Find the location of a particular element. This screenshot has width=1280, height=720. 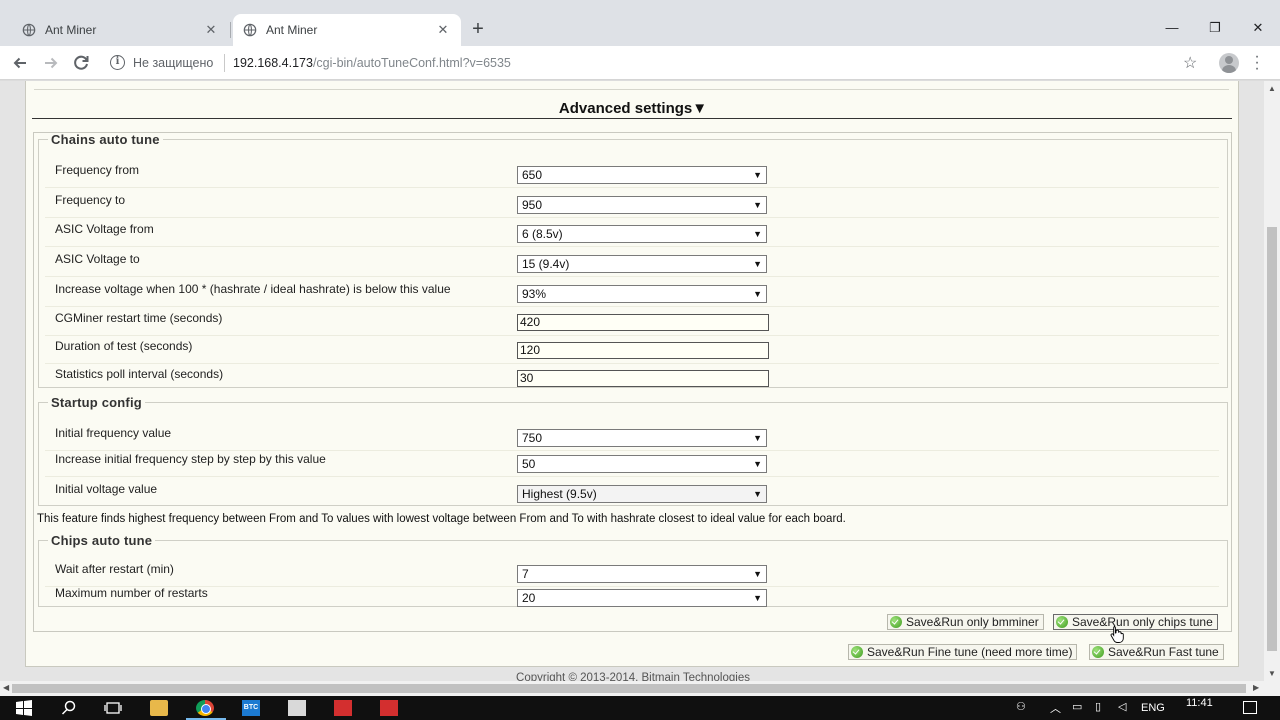

select-value: 950 is located at coordinates (532, 205).